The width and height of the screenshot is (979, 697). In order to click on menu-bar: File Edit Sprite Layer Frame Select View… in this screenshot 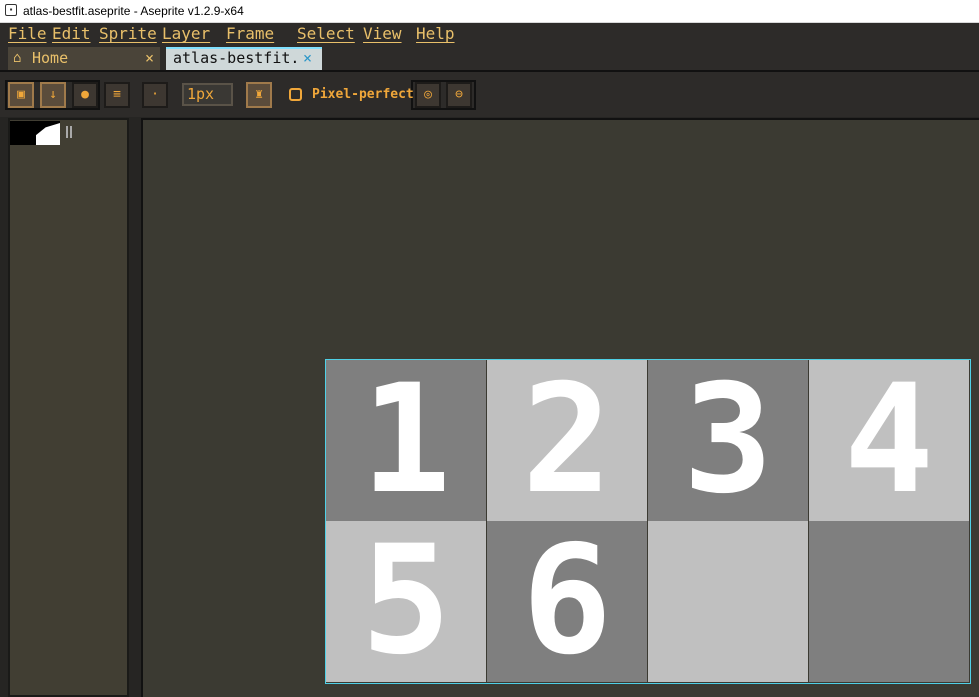, I will do `click(489, 34)`.